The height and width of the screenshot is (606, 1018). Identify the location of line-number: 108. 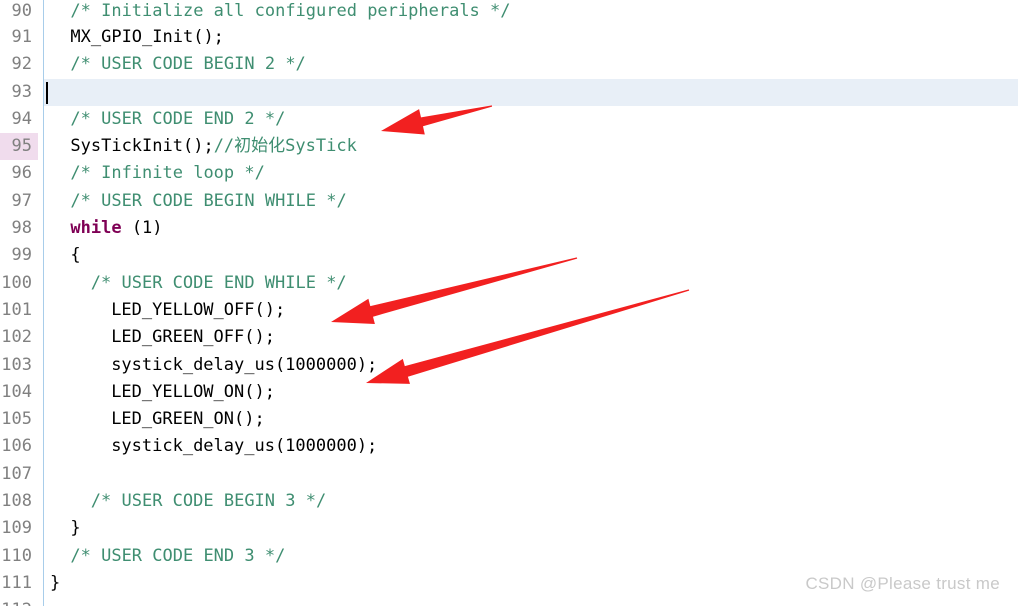
(16, 501).